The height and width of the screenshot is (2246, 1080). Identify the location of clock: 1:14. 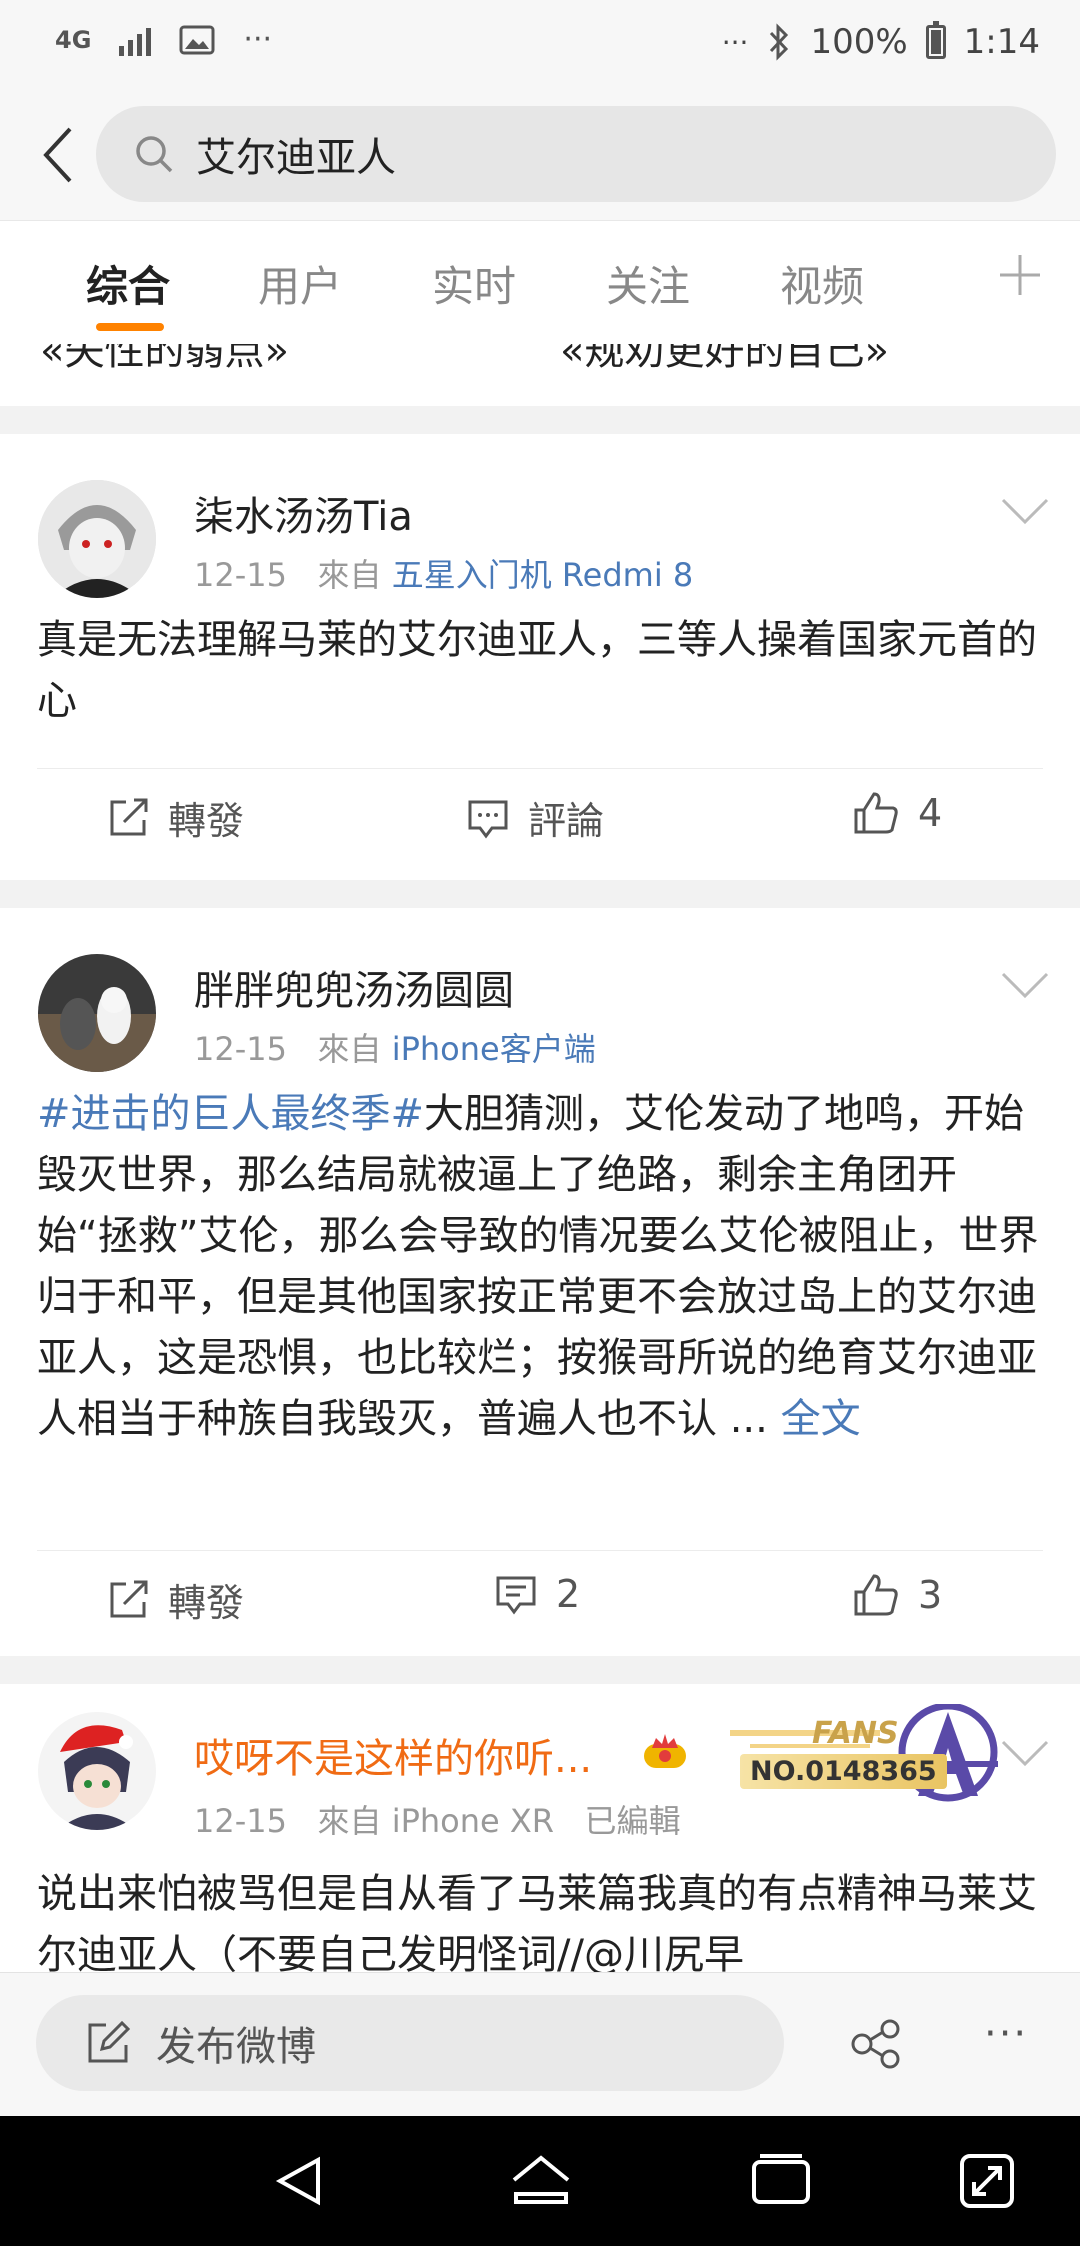
(1001, 42).